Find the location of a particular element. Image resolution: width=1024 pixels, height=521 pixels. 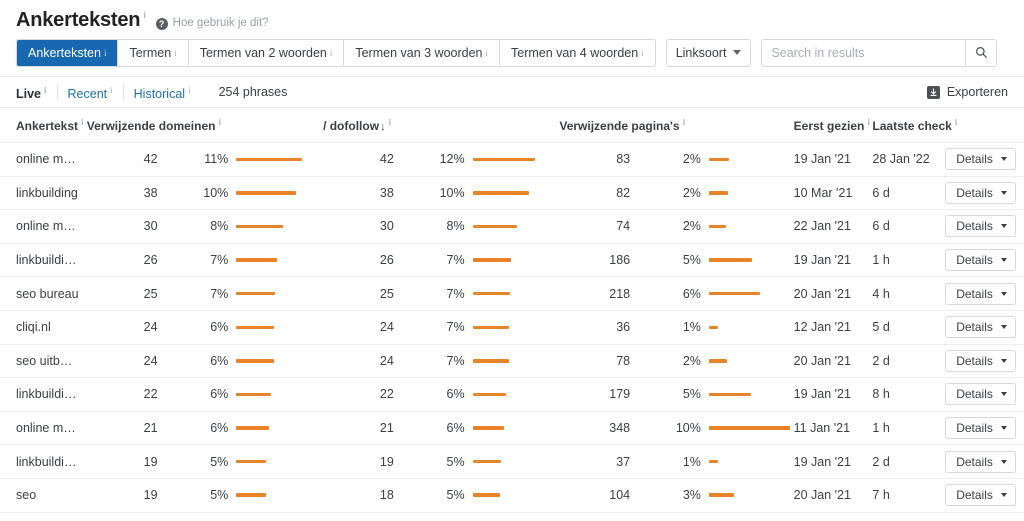

cell-referring-domains: 26 is located at coordinates (118, 260).